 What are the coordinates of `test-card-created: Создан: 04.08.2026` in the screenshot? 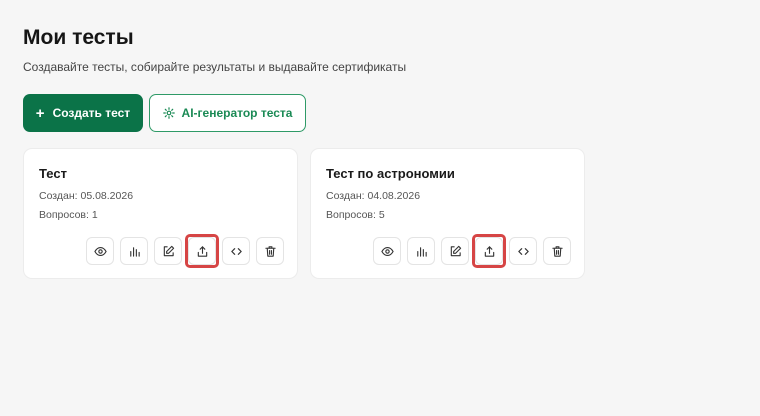 It's located at (373, 196).